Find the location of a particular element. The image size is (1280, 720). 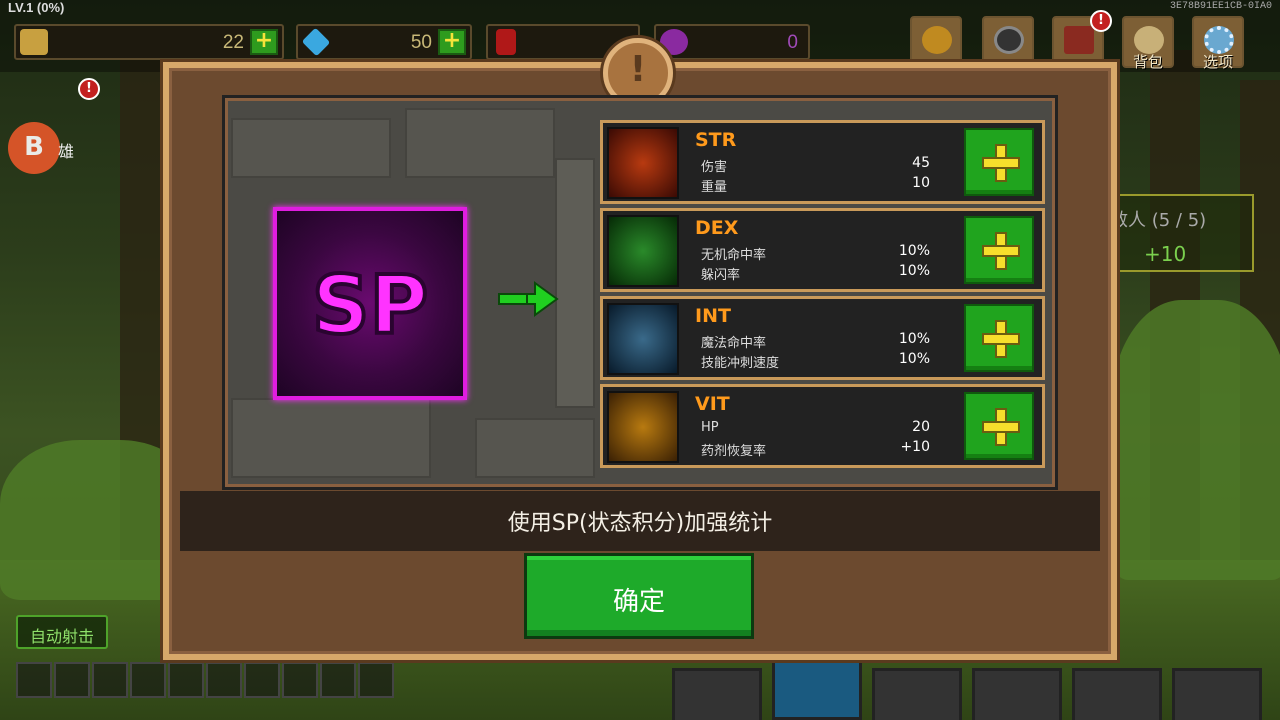

gear-icon is located at coordinates (1219, 40).